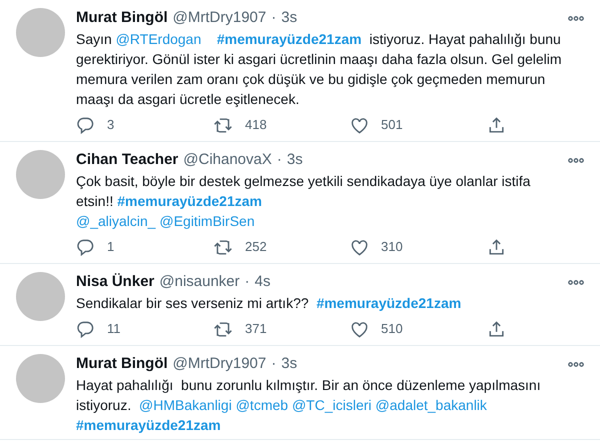 Image resolution: width=600 pixels, height=443 pixels. Describe the element at coordinates (199, 282) in the screenshot. I see `author-handle: @nisaunker` at that location.